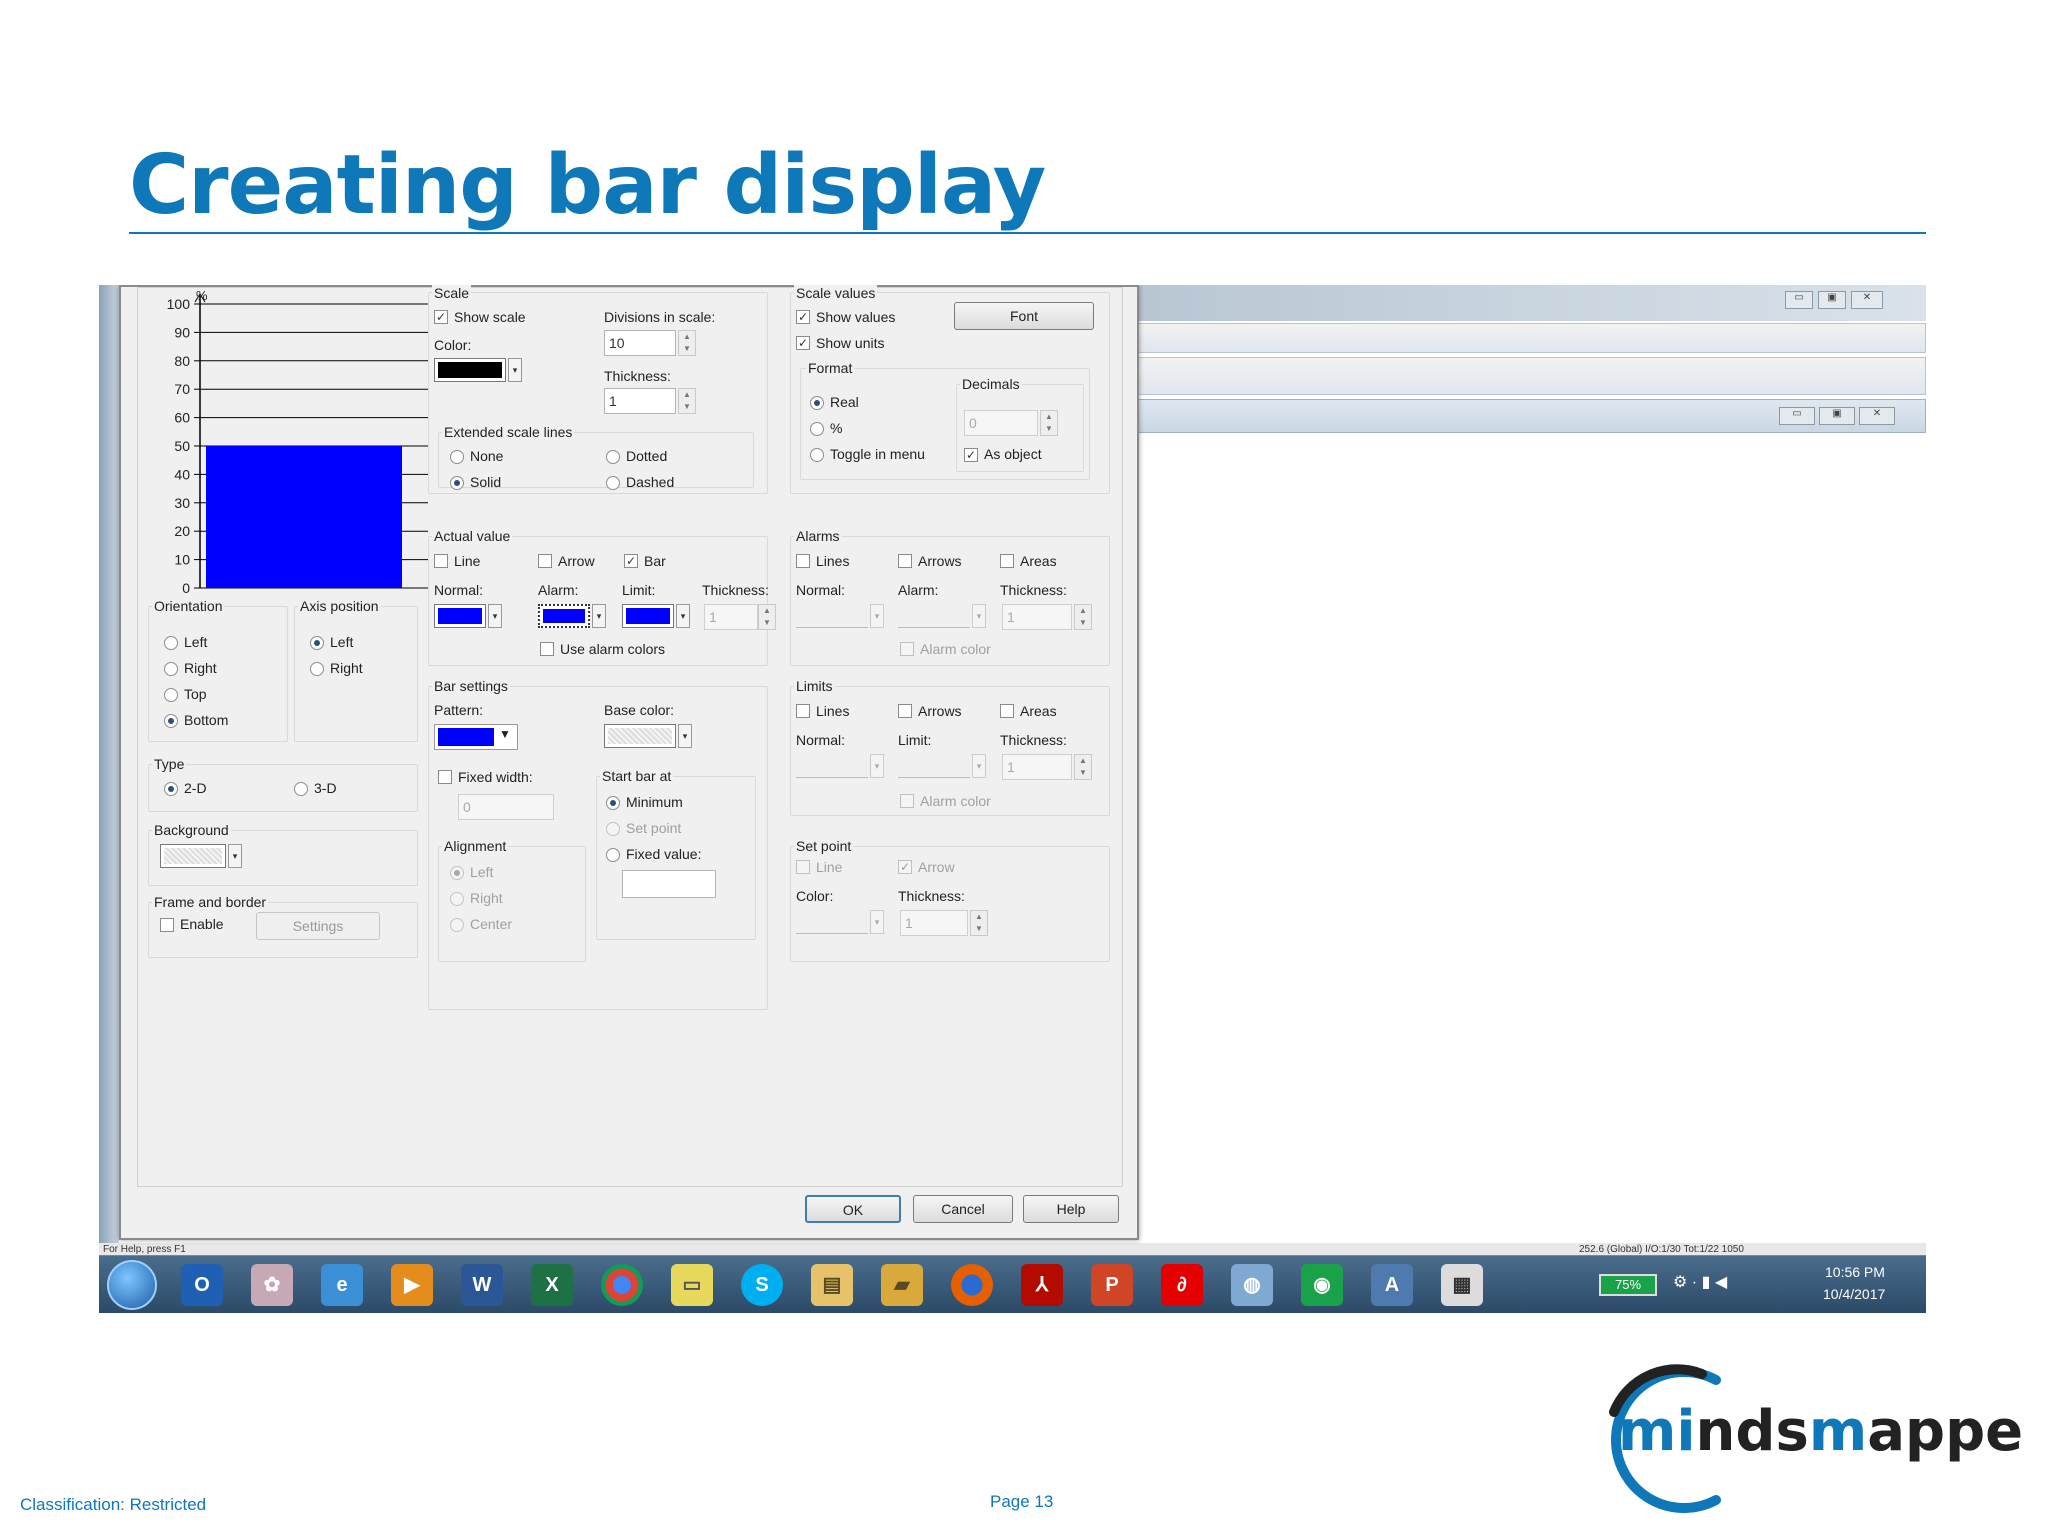 Image resolution: width=2048 pixels, height=1536 pixels. Describe the element at coordinates (905, 711) in the screenshot. I see `limits-arrows-checkbox` at that location.